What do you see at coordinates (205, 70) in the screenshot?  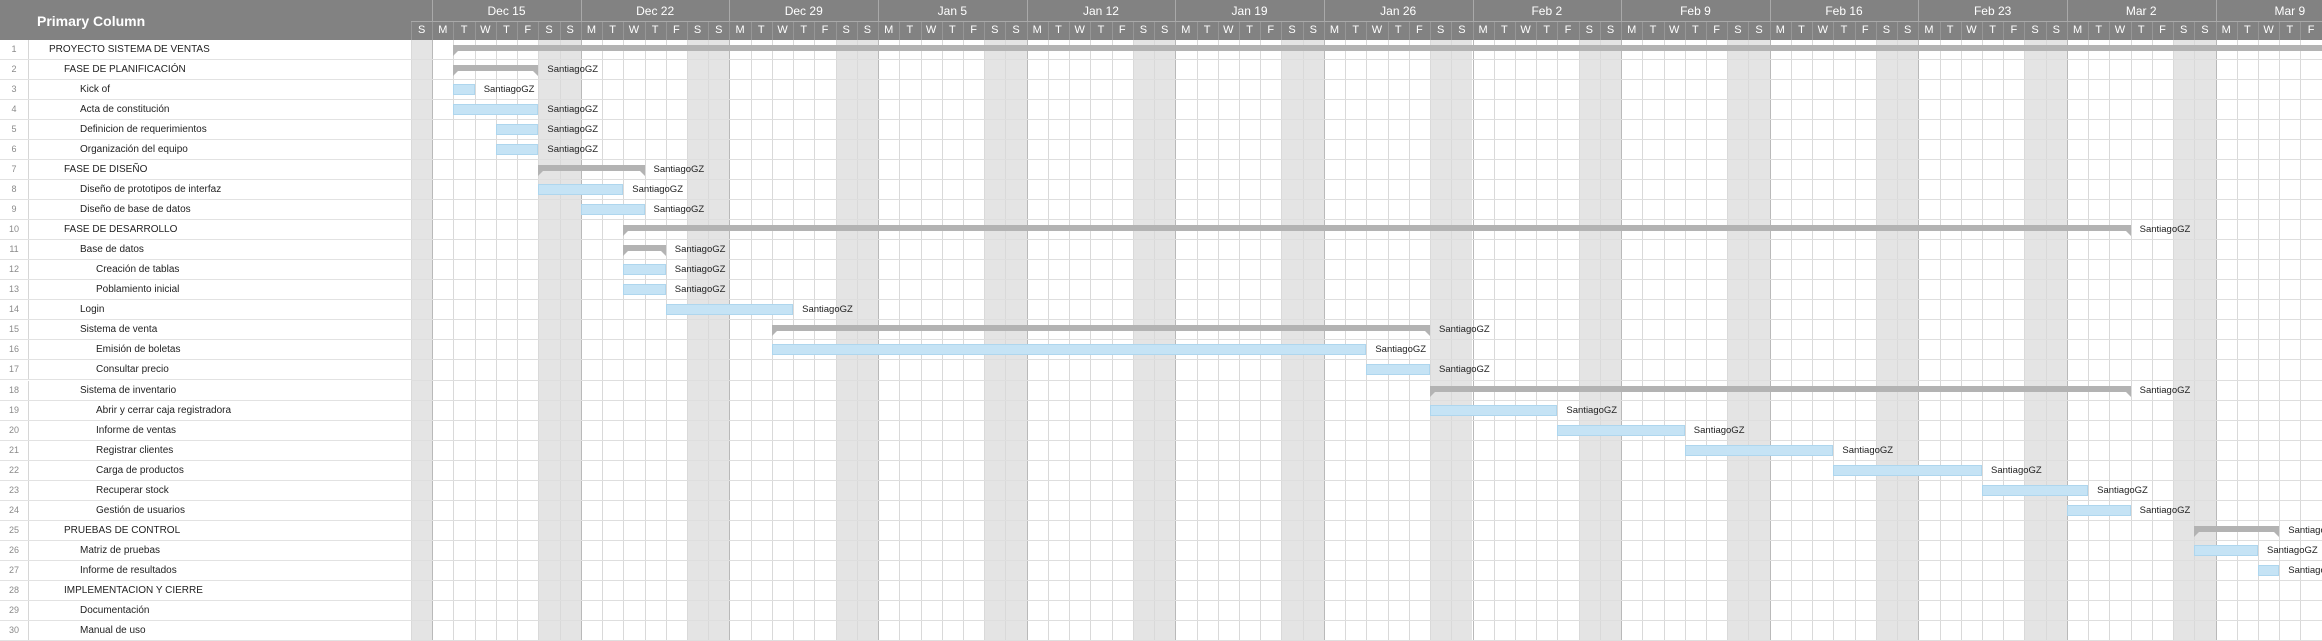 I see `grid-row: 2 FASE DE PLANIFICACIÓN` at bounding box center [205, 70].